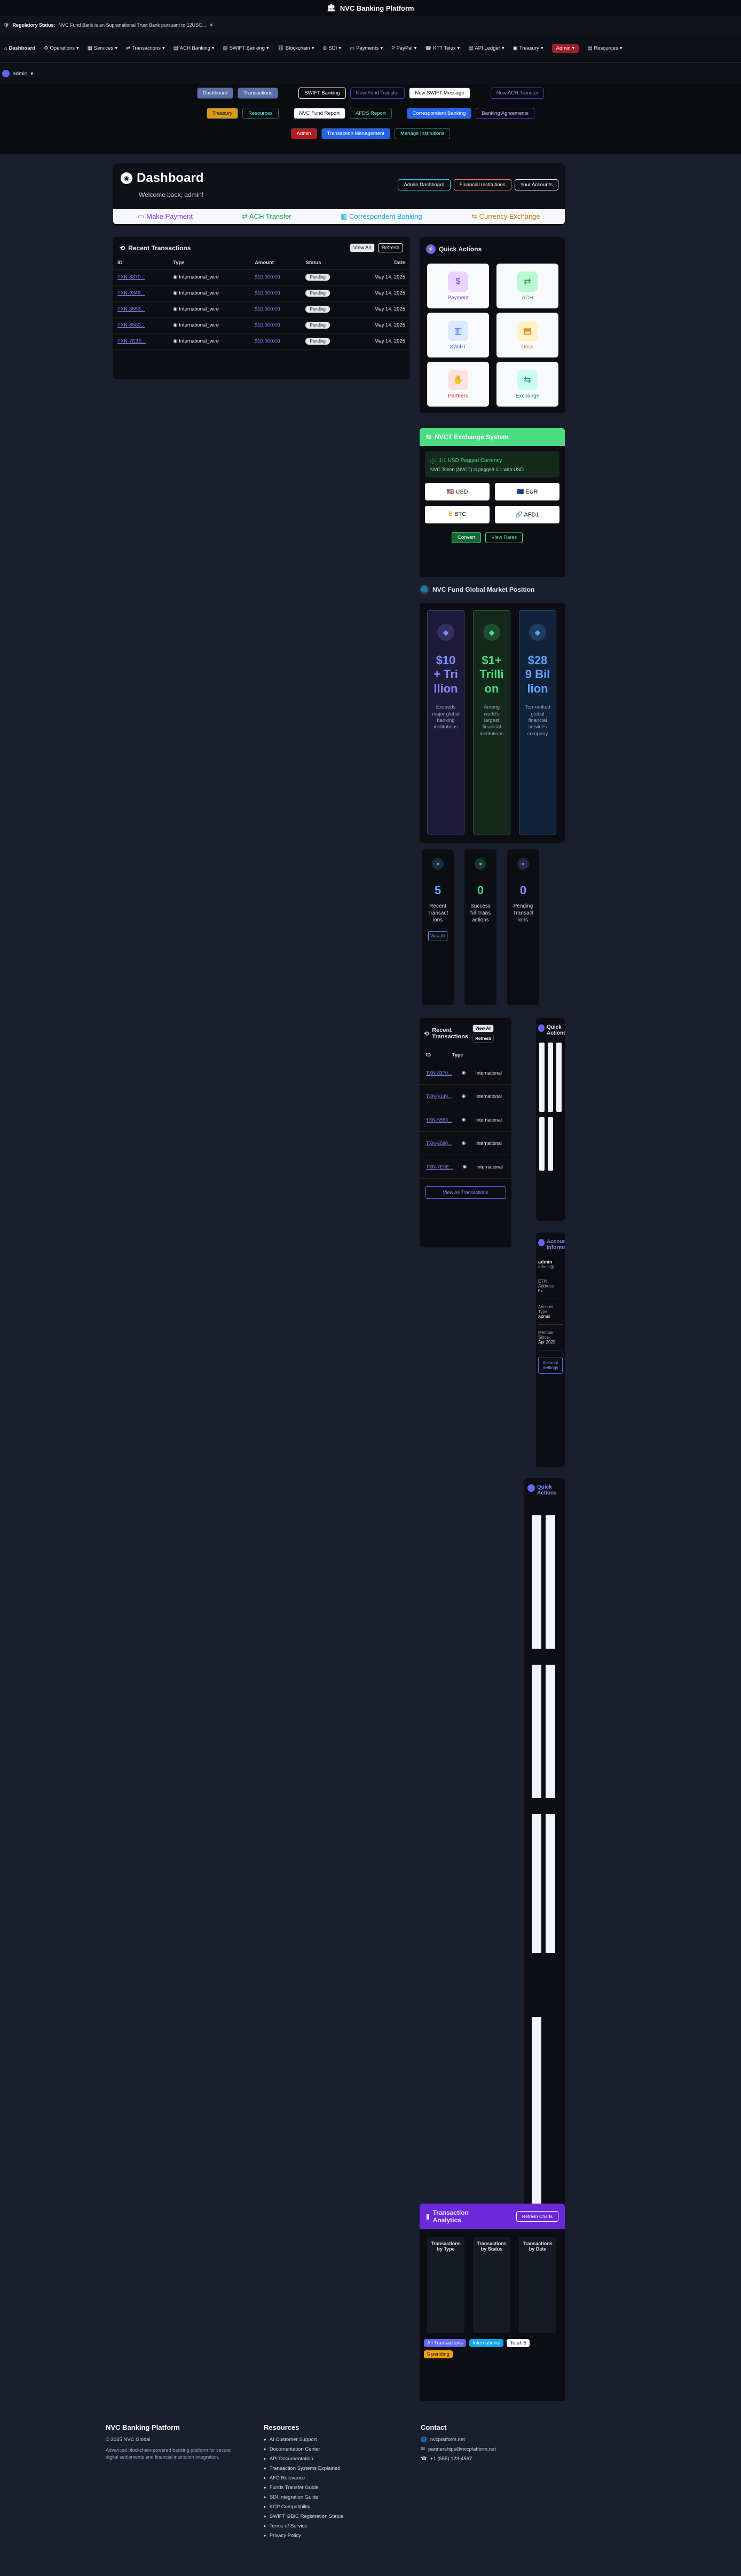 This screenshot has height=2576, width=741. What do you see at coordinates (527, 491) in the screenshot?
I see `pair-eur: 🇪🇺 EUR` at bounding box center [527, 491].